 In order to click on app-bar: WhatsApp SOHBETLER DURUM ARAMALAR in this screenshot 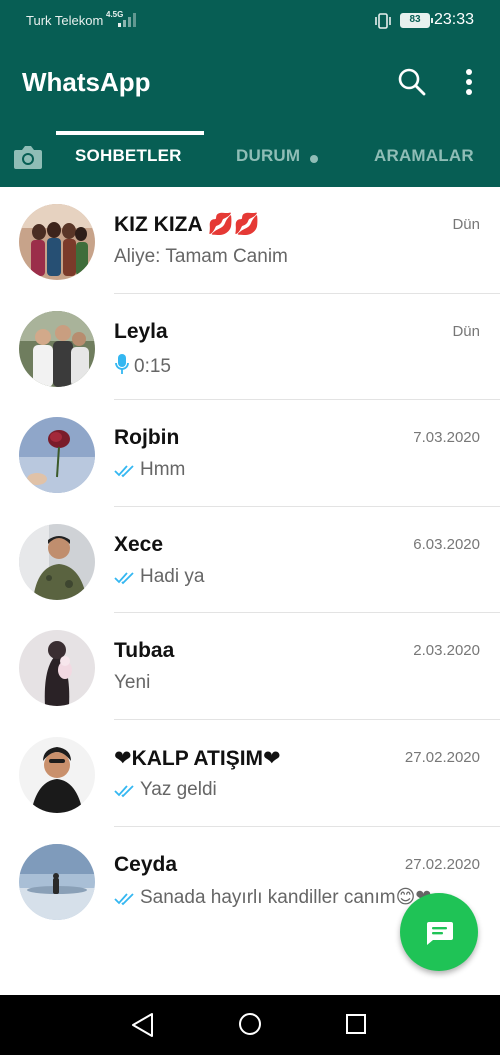, I will do `click(250, 114)`.